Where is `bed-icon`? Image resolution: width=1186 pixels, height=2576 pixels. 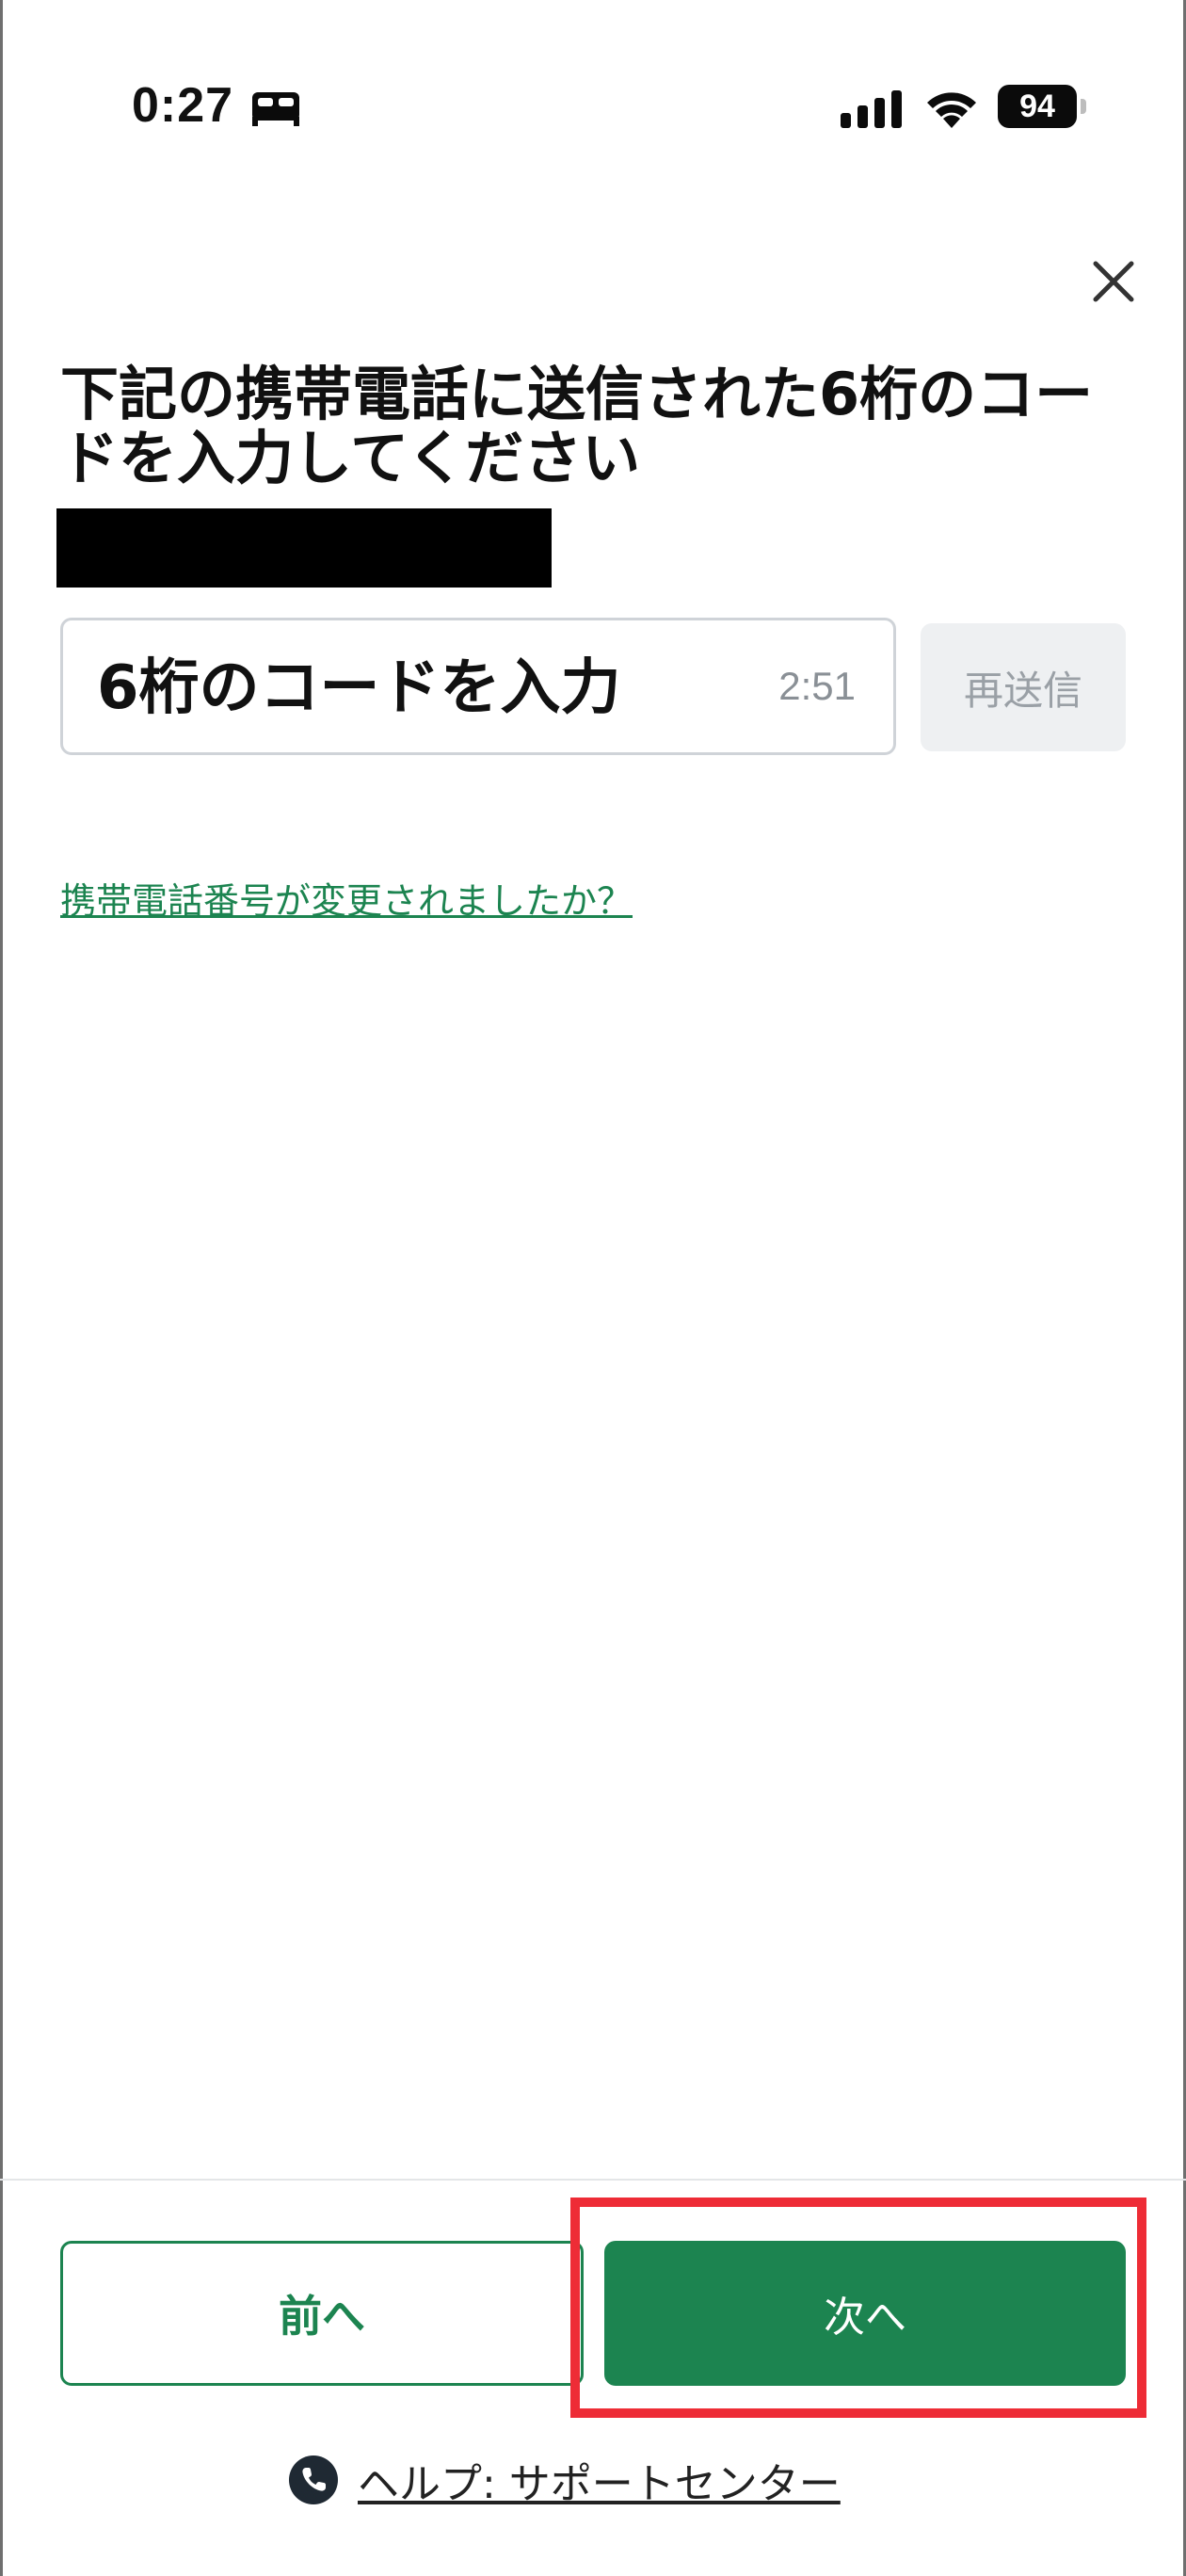
bed-icon is located at coordinates (275, 109).